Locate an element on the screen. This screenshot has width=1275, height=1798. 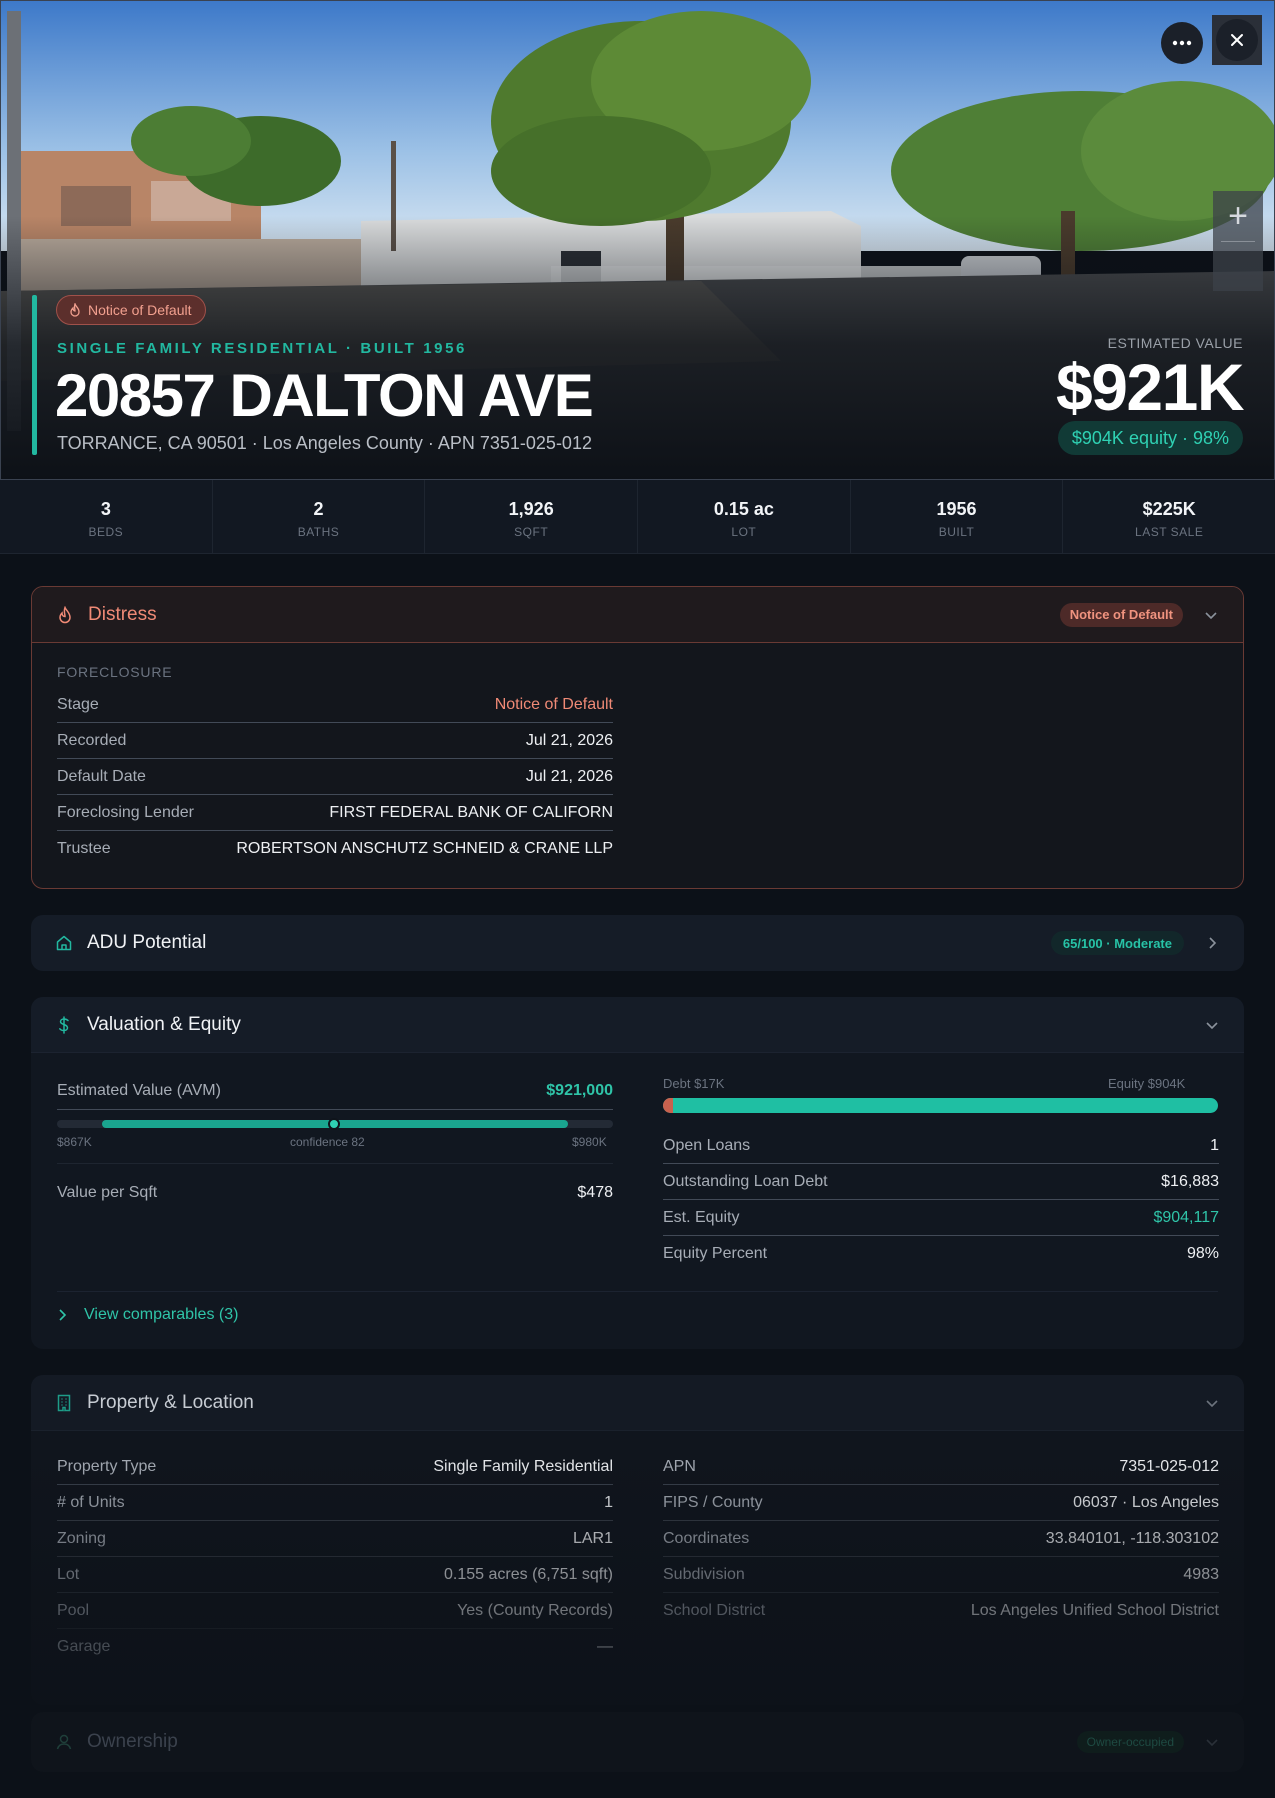
value-per-sqft-row: Value per Sqft $478 is located at coordinates (335, 1192).